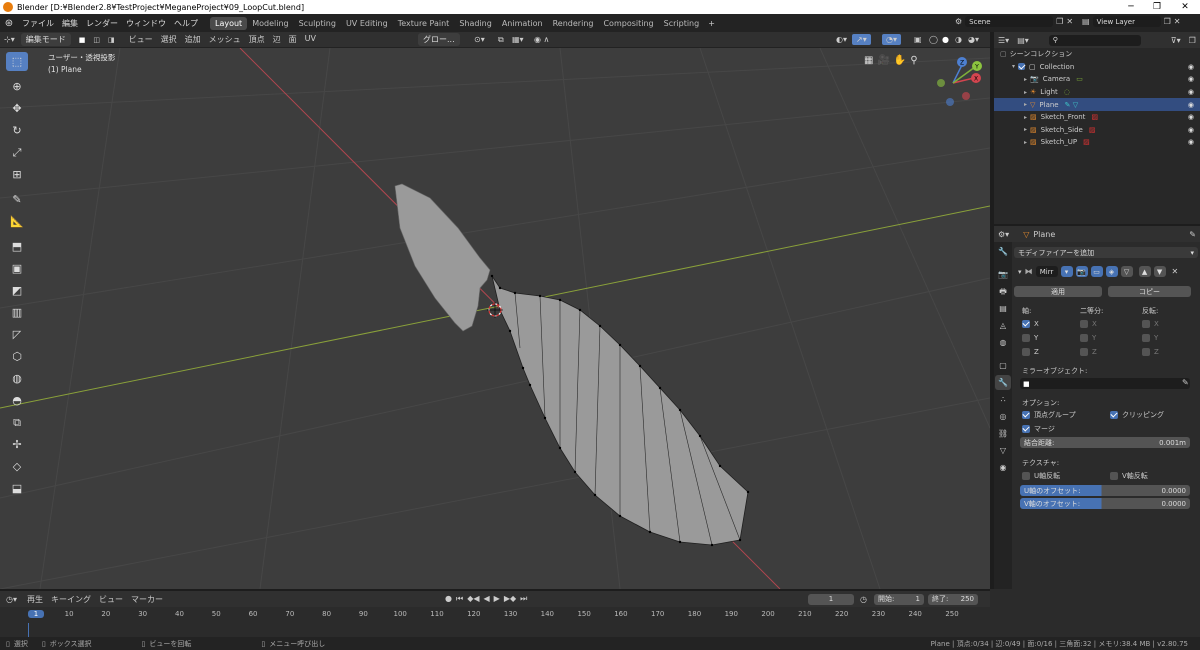  Describe the element at coordinates (841, 39) in the screenshot. I see `visibility-icon: ◐▾` at that location.